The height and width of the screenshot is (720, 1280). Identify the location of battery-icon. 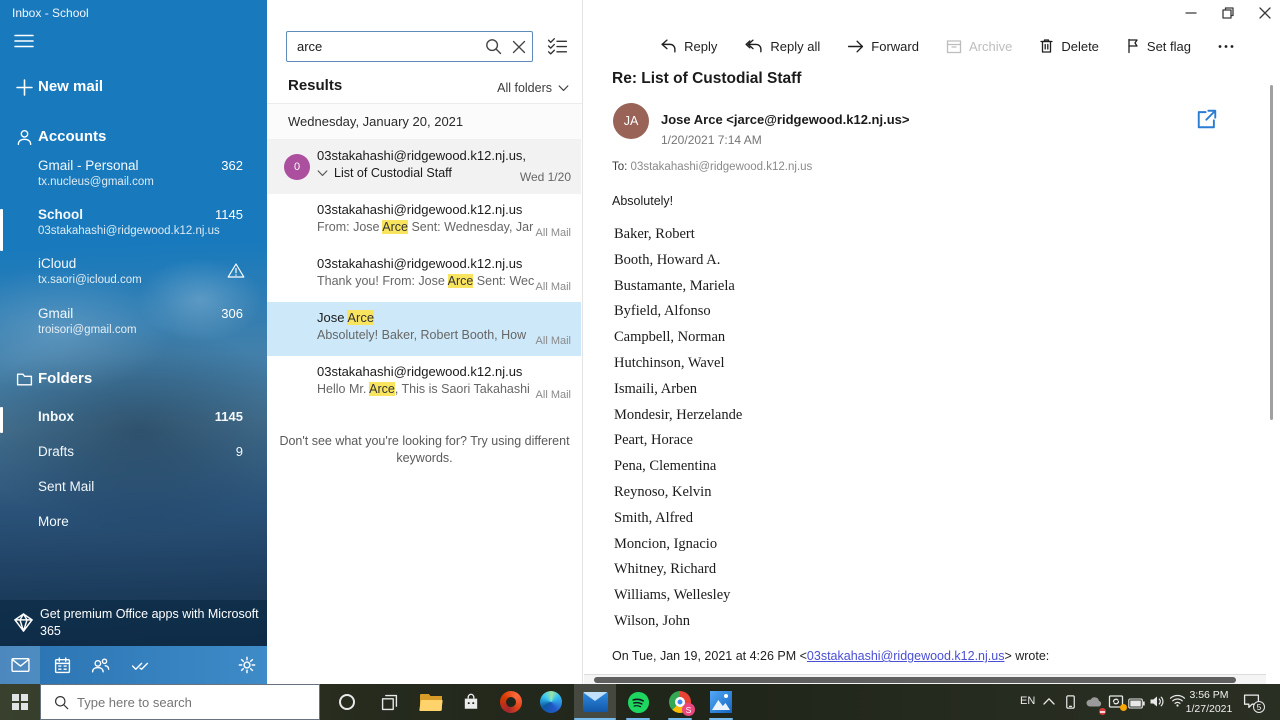
(1136, 703).